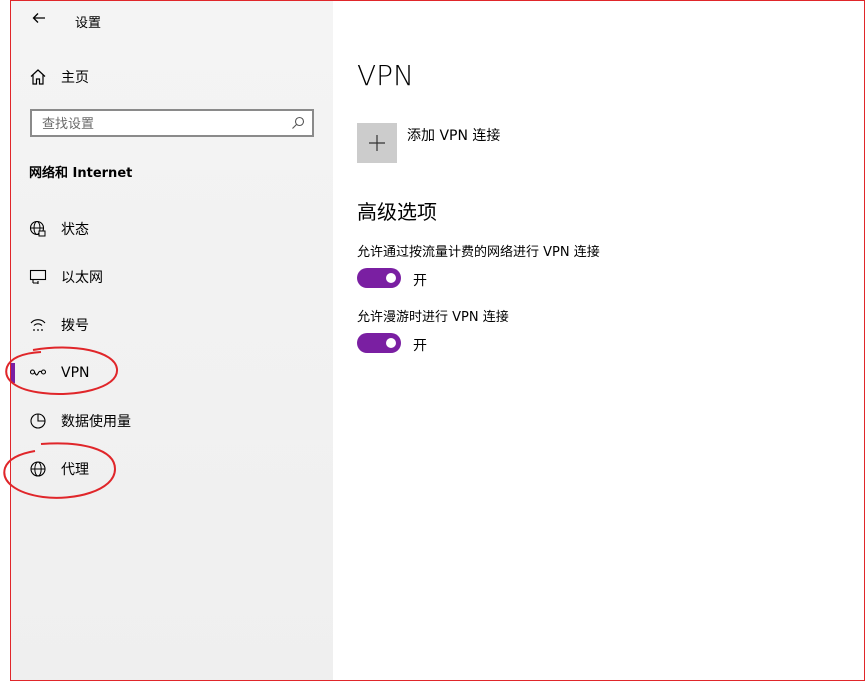 The height and width of the screenshot is (683, 867). I want to click on search-icon, so click(298, 123).